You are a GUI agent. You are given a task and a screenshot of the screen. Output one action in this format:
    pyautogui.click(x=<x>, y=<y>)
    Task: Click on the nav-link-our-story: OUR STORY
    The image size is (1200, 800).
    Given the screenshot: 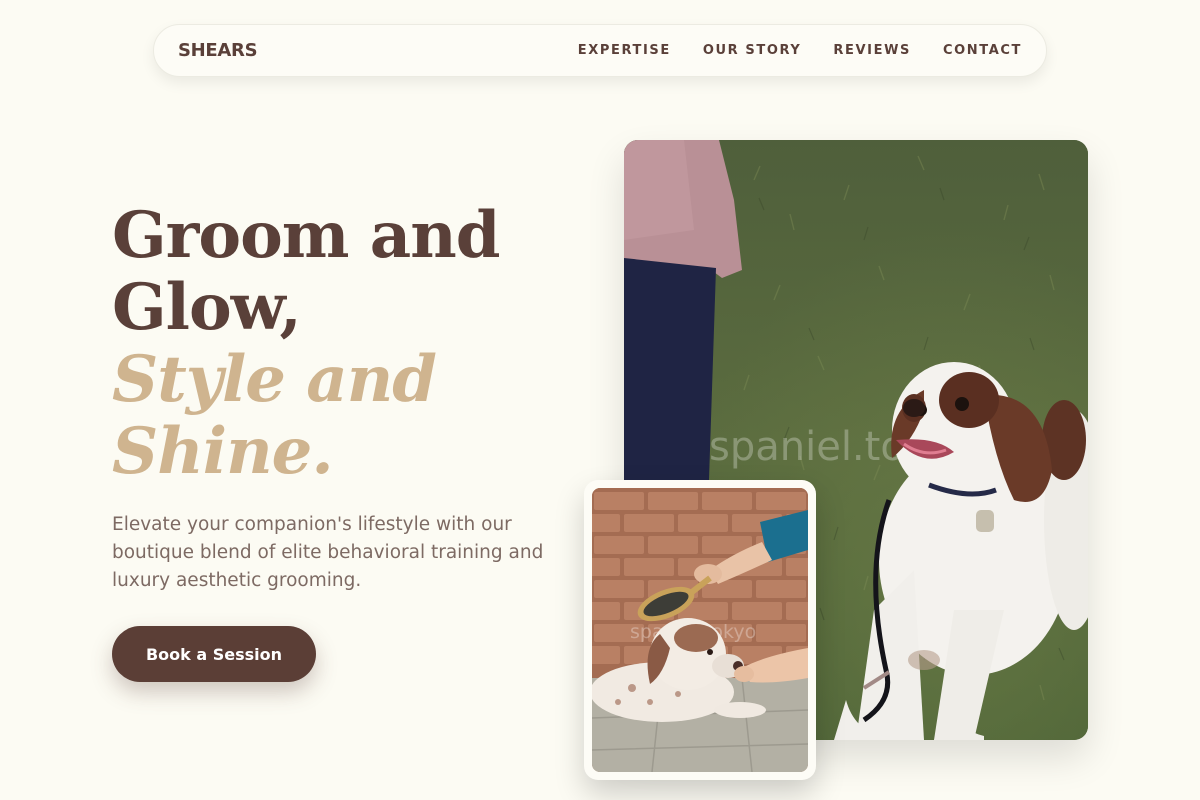 What is the action you would take?
    pyautogui.click(x=752, y=50)
    